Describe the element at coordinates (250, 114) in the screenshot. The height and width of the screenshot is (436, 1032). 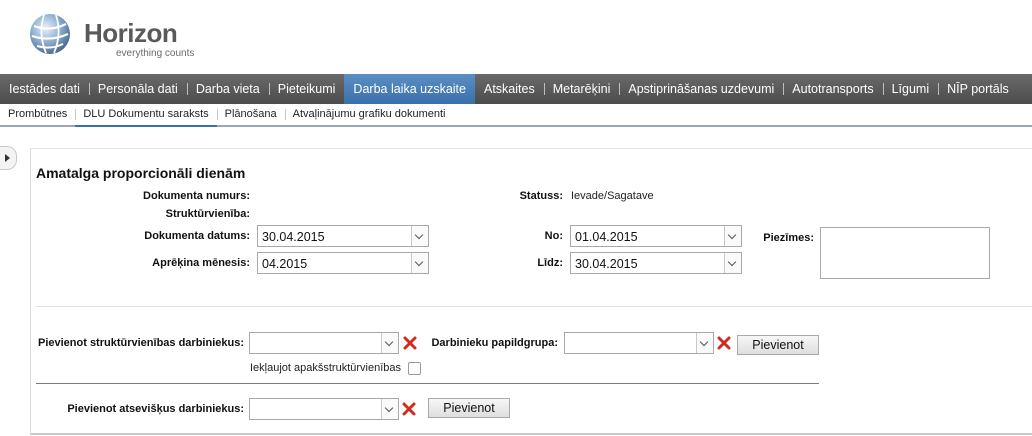
I see `subnav-planosana: Plānošana` at that location.